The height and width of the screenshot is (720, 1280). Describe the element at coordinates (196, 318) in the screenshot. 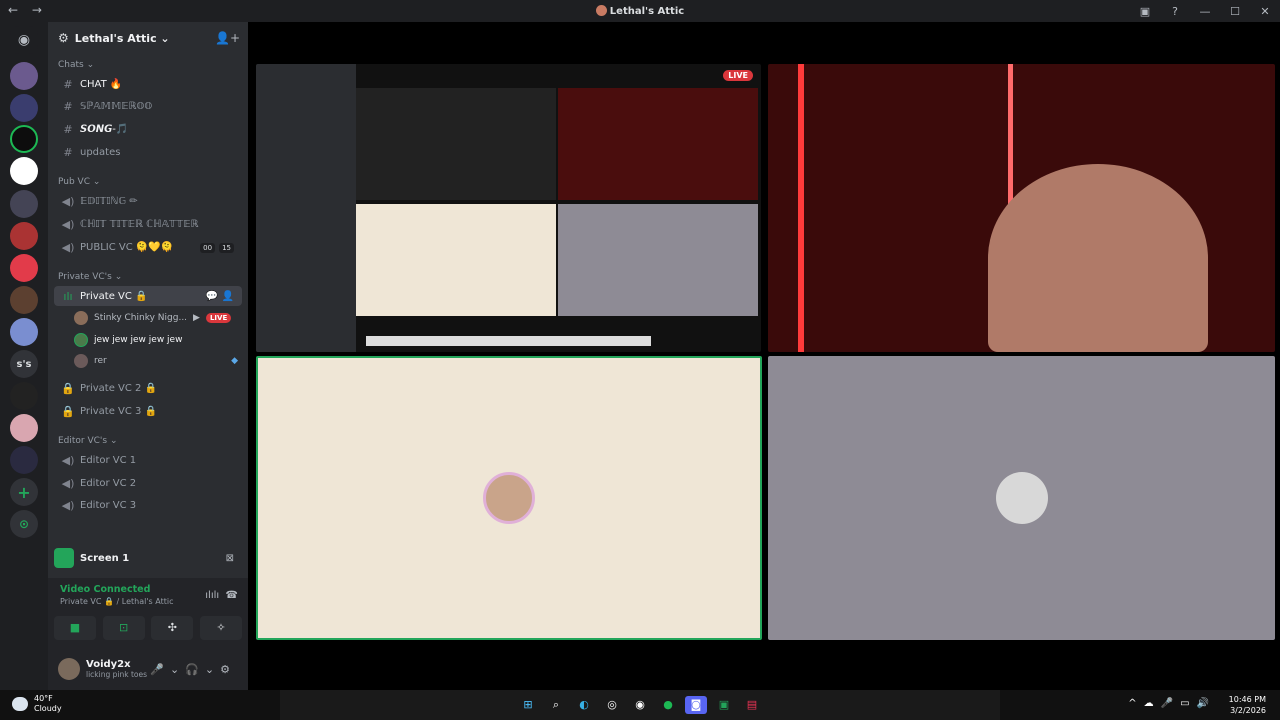

I see `video-icon: ▶` at that location.